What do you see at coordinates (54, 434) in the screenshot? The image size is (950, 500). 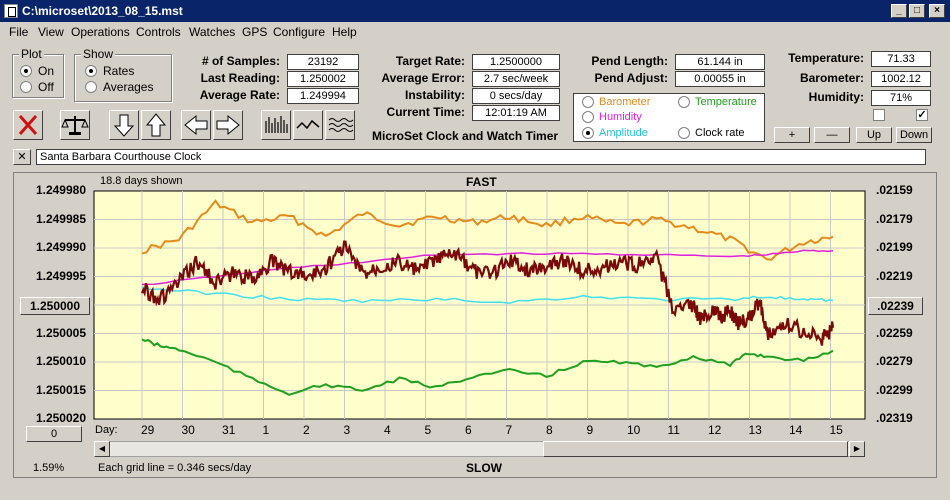 I see `x-offset-button: 0` at bounding box center [54, 434].